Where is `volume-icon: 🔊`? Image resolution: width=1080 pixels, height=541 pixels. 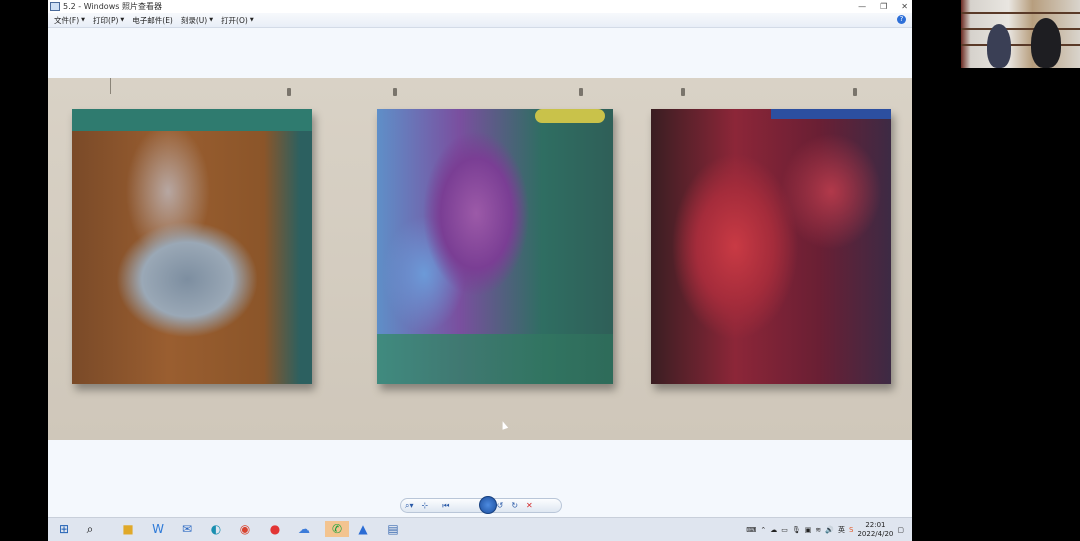
volume-icon: 🔊 is located at coordinates (829, 530).